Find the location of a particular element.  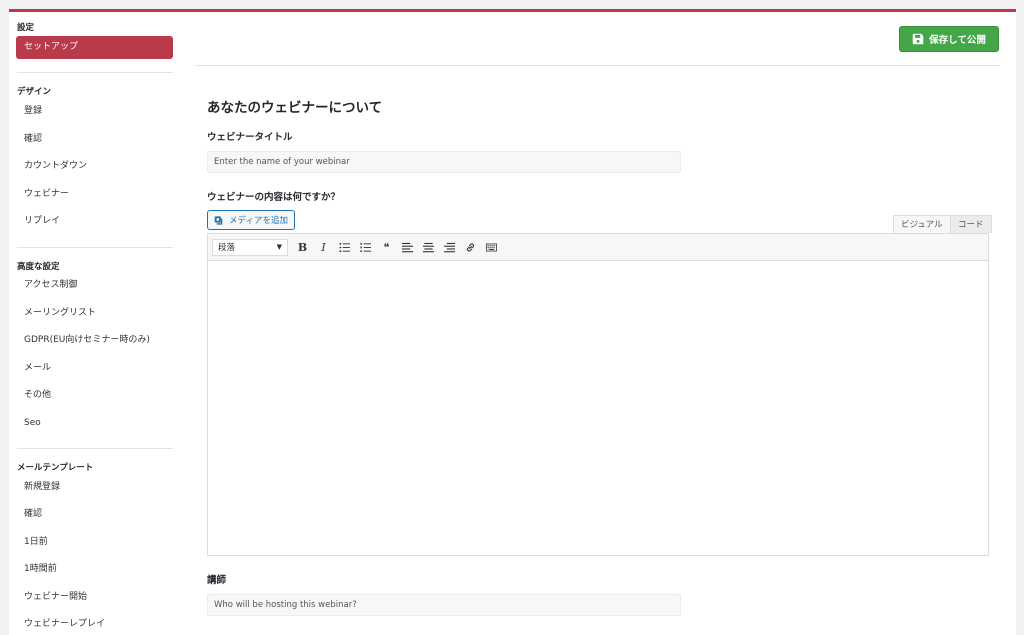

sidebar-heading-design: デザイン is located at coordinates (34, 92).